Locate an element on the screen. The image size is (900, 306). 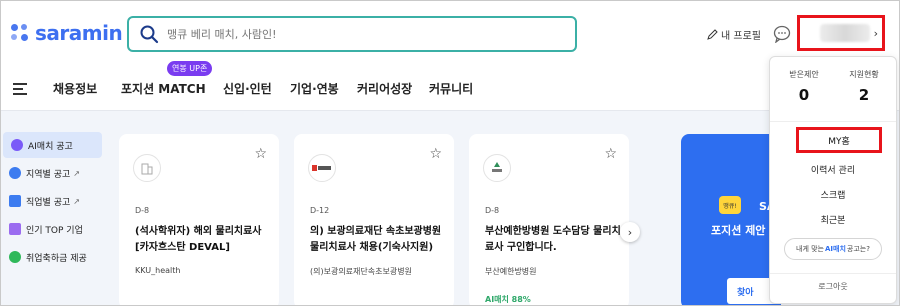
left-menu-bonus: 취업축하금 제공 is located at coordinates (56, 257).